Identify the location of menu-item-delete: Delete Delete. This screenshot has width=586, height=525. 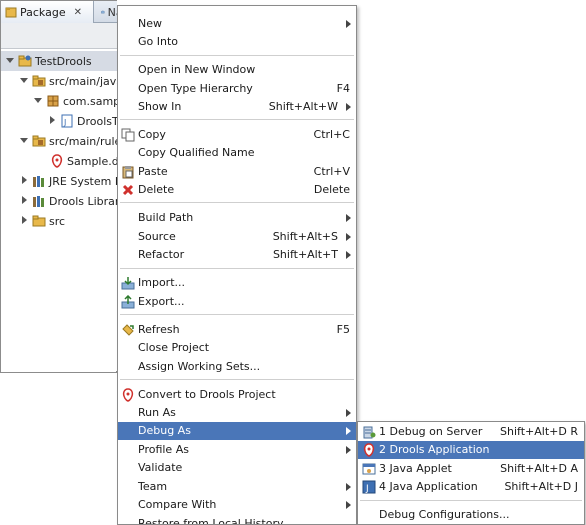
(237, 190).